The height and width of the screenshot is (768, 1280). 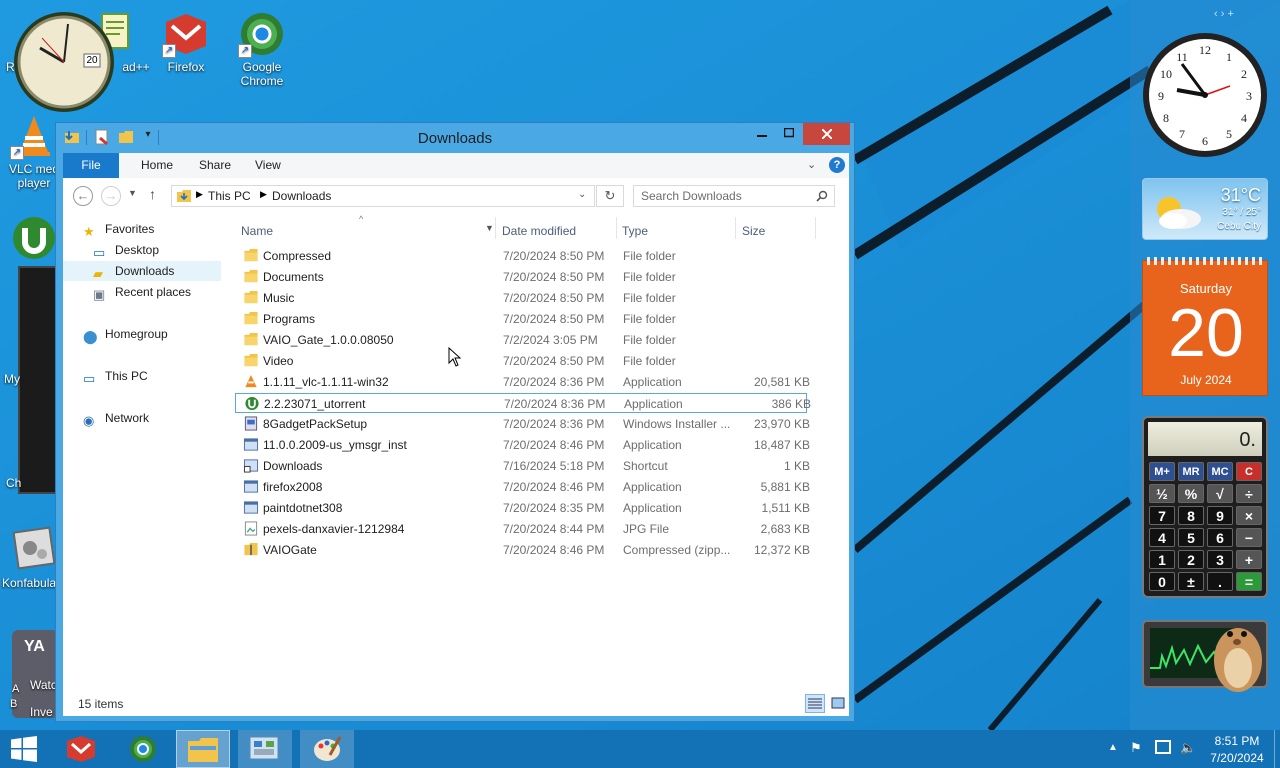 I want to click on file-row: Compressed 7/20/2024 8:50 PM File folder, so click(x=521, y=256).